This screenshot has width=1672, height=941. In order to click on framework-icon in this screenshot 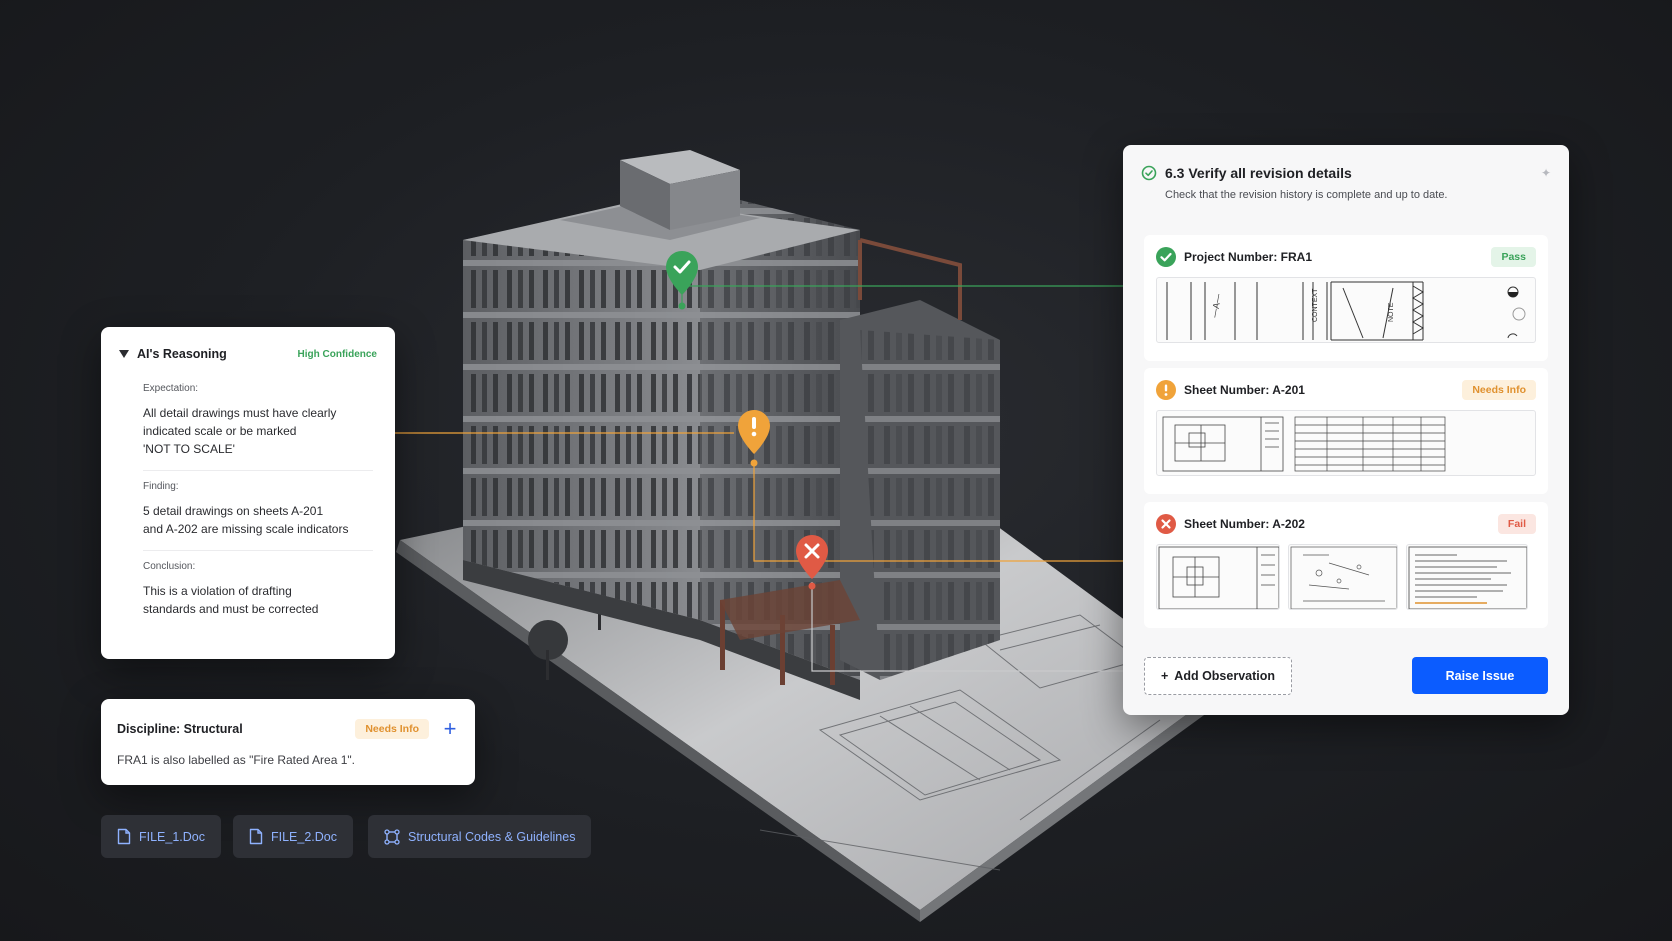, I will do `click(392, 836)`.